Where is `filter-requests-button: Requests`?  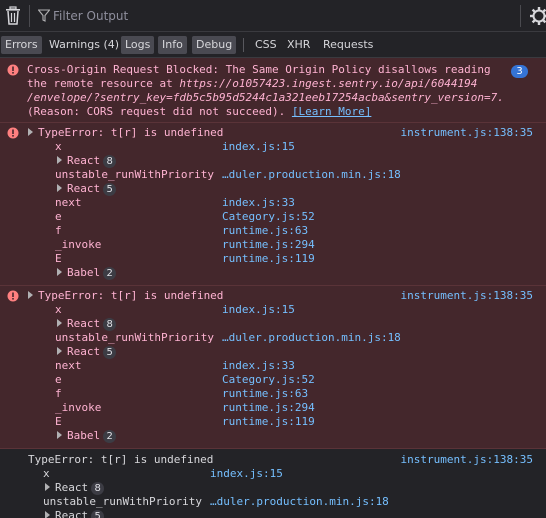
filter-requests-button: Requests is located at coordinates (348, 45).